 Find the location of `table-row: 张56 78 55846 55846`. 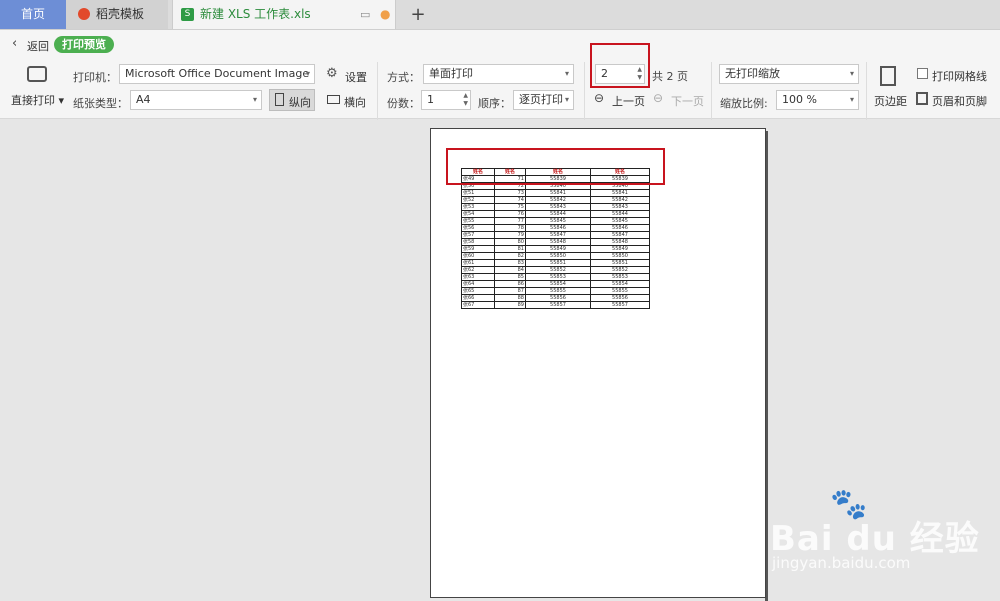

table-row: 张56 78 55846 55846 is located at coordinates (555, 228).